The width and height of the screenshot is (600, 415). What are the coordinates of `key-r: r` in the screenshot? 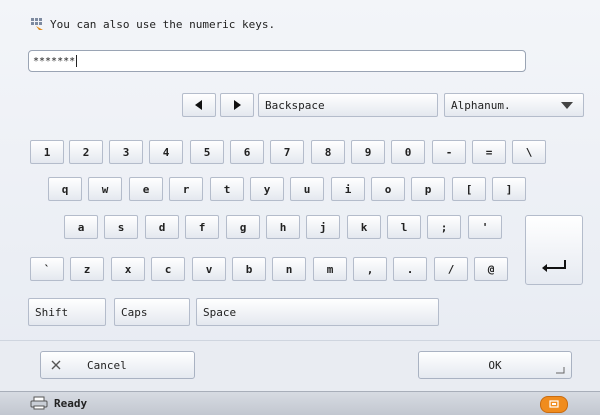 It's located at (186, 189).